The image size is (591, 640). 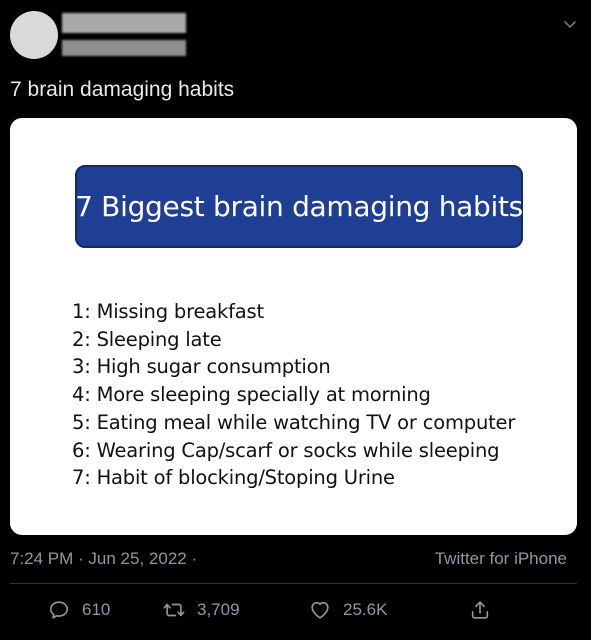 What do you see at coordinates (295, 610) in the screenshot?
I see `action-bar: 610 3,709 25.6K` at bounding box center [295, 610].